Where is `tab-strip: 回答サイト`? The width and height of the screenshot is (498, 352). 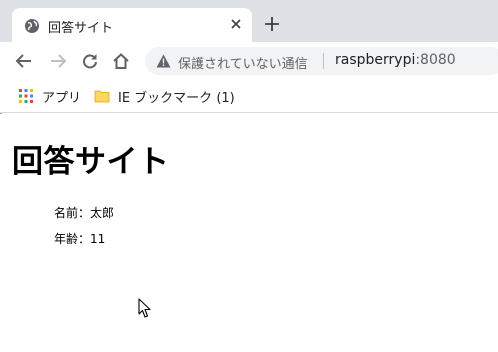
tab-strip: 回答サイト is located at coordinates (249, 21).